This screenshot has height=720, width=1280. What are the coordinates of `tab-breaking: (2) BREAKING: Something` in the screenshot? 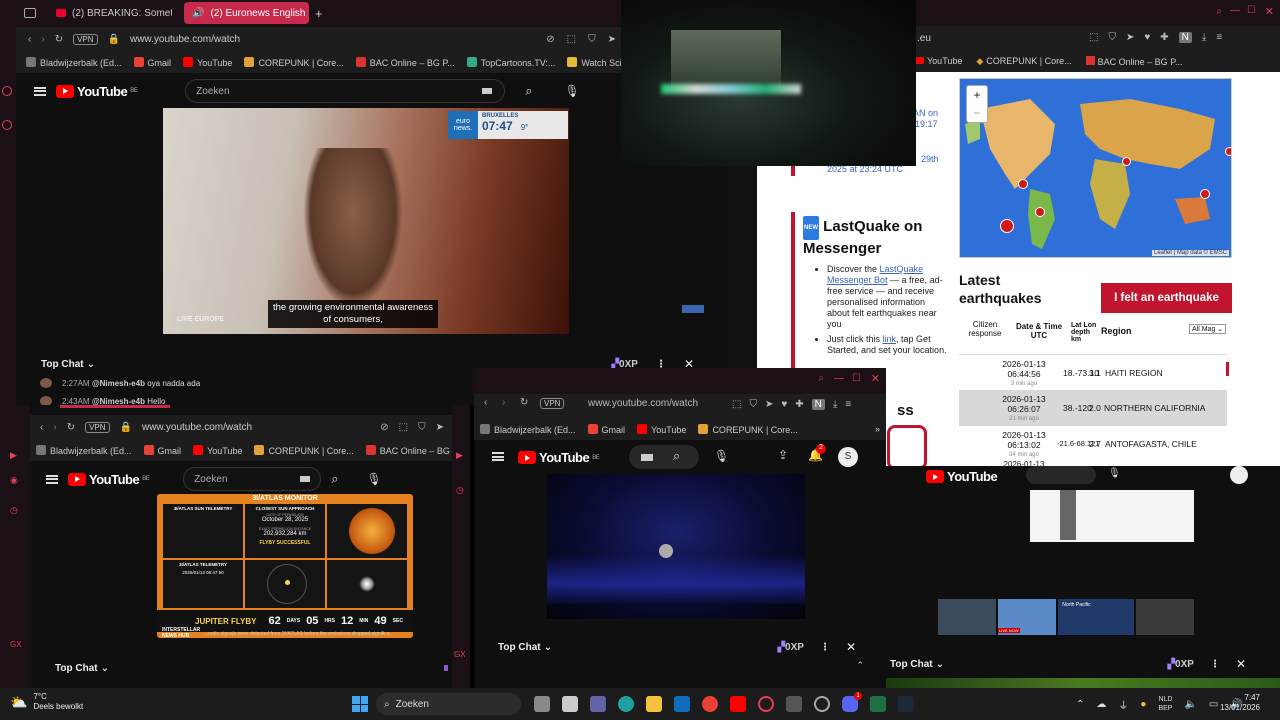 It's located at (114, 13).